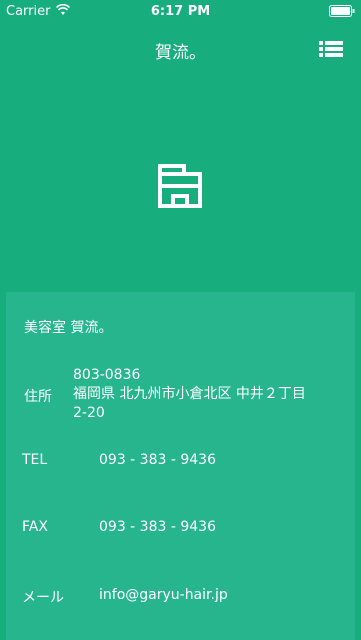  What do you see at coordinates (163, 595) in the screenshot?
I see `email-value: info@garyu-hair.jp` at bounding box center [163, 595].